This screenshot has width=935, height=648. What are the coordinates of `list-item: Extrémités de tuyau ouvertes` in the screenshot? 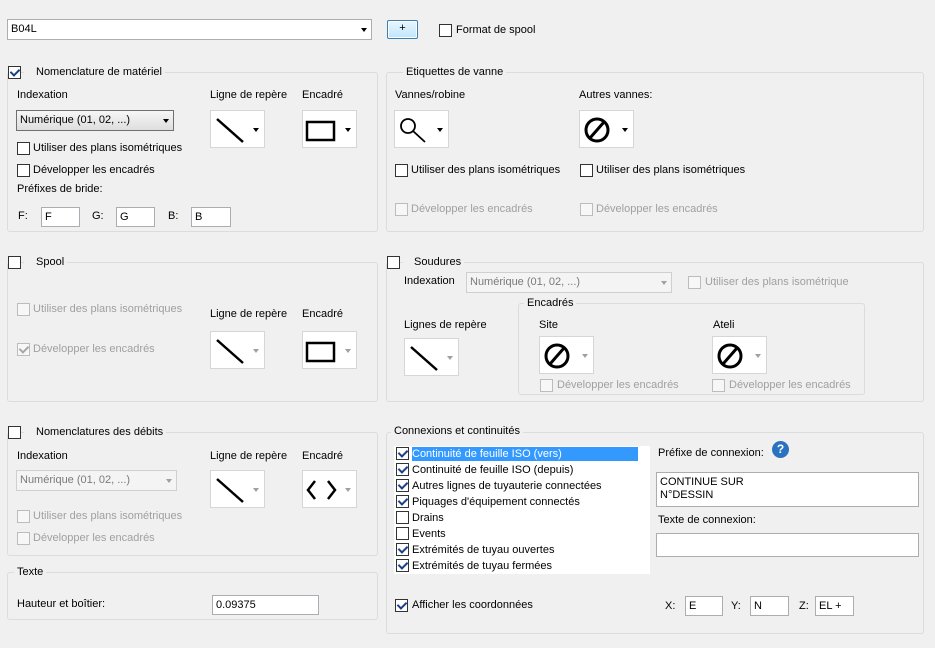 It's located at (522, 550).